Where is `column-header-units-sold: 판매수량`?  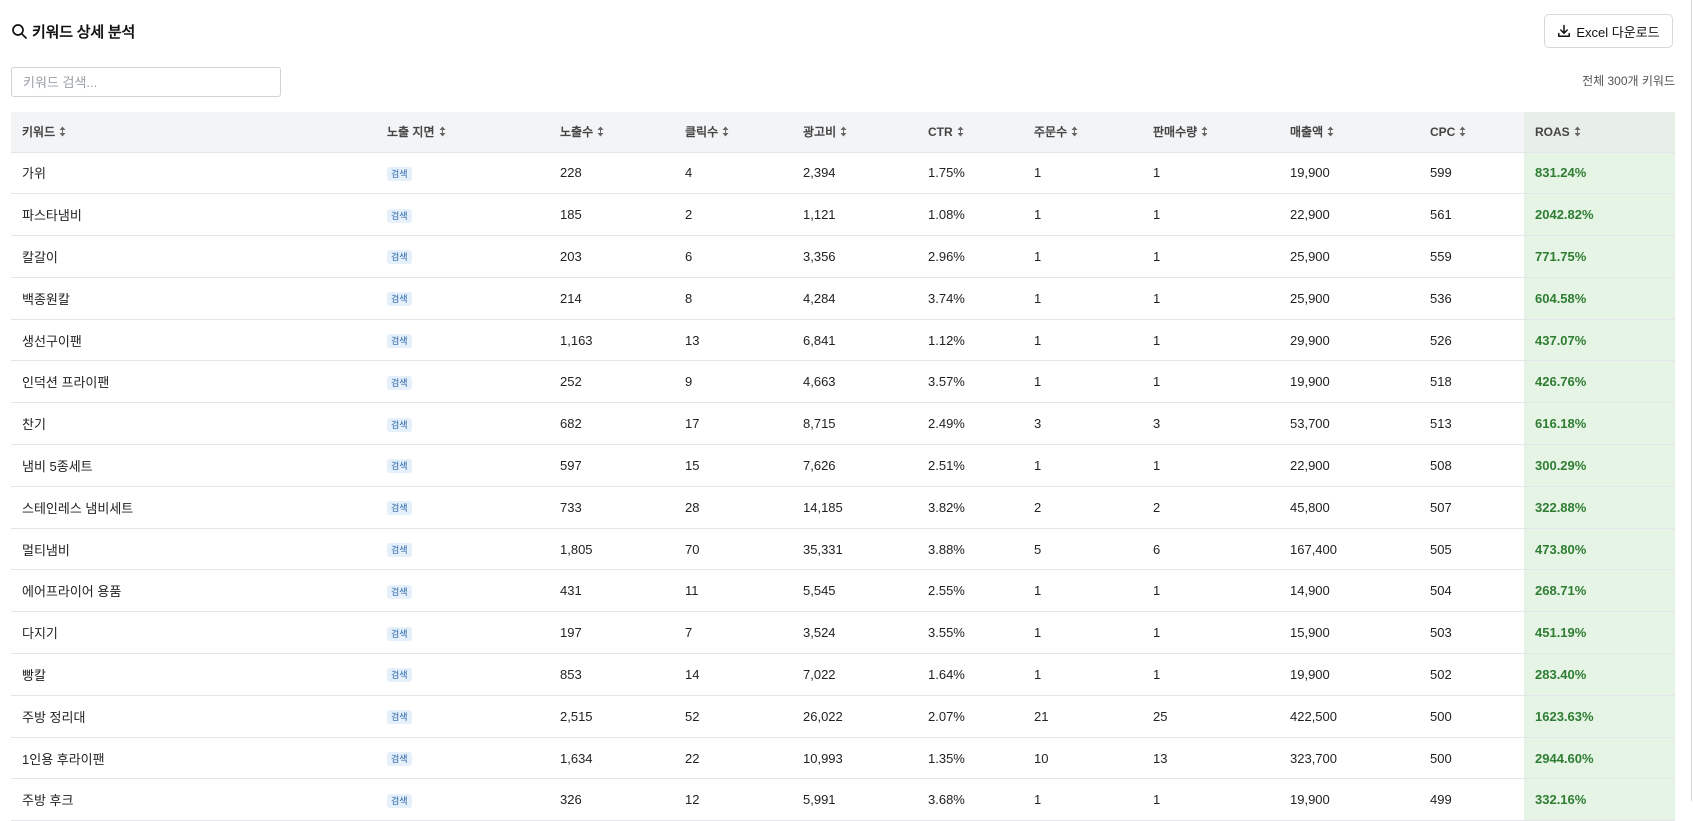
column-header-units-sold: 판매수량 is located at coordinates (1210, 132).